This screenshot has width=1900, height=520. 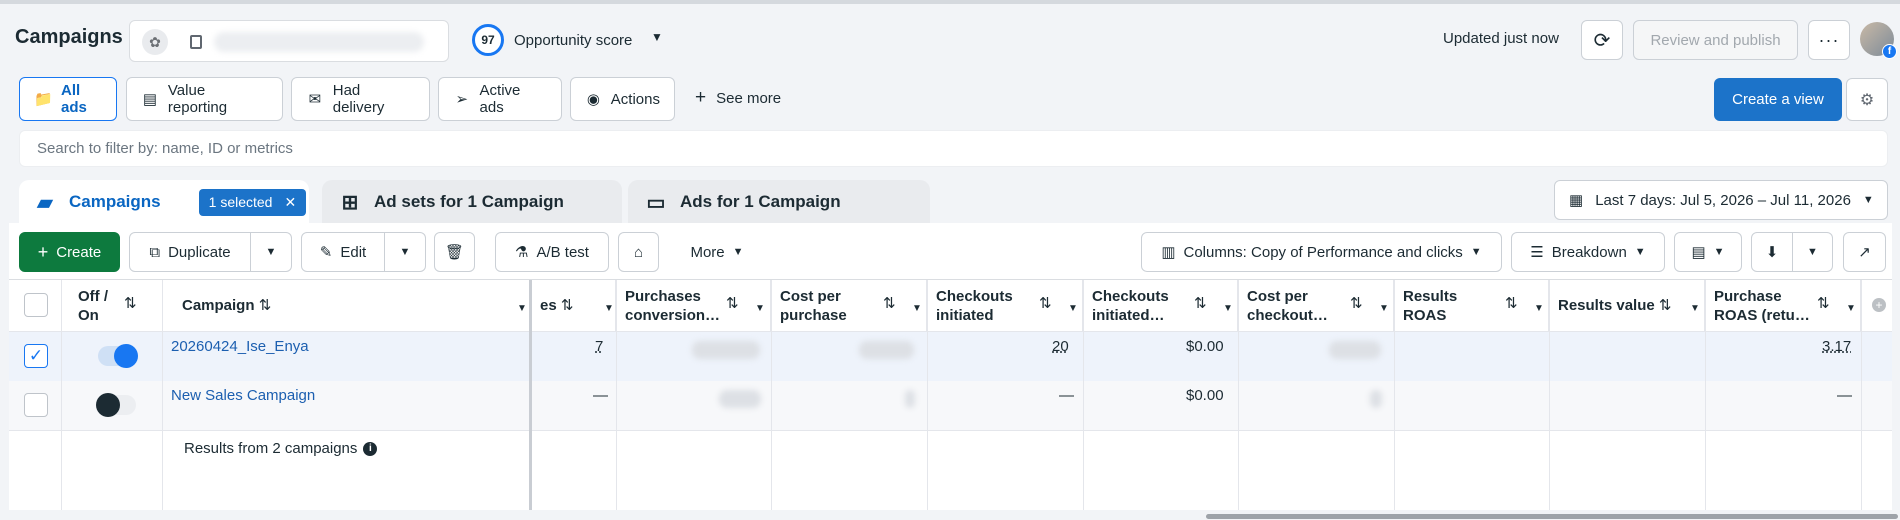 What do you see at coordinates (164, 202) in the screenshot?
I see `tab-campaigns: ▰ Campaigns 1 selected ✕` at bounding box center [164, 202].